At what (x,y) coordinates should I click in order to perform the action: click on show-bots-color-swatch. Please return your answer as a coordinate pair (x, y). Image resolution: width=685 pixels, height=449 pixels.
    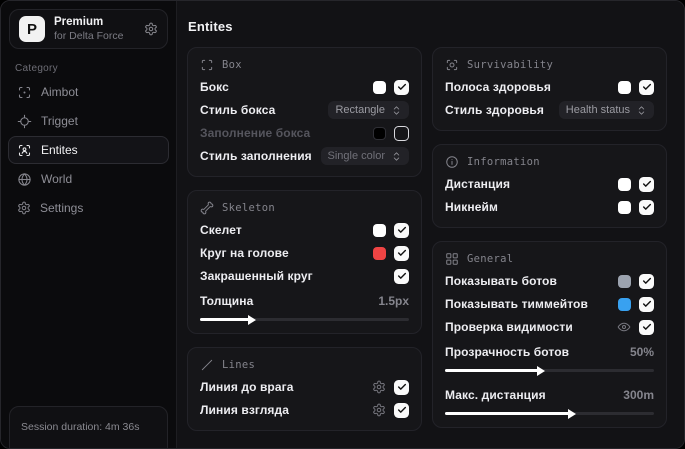
    Looking at the image, I should click on (624, 281).